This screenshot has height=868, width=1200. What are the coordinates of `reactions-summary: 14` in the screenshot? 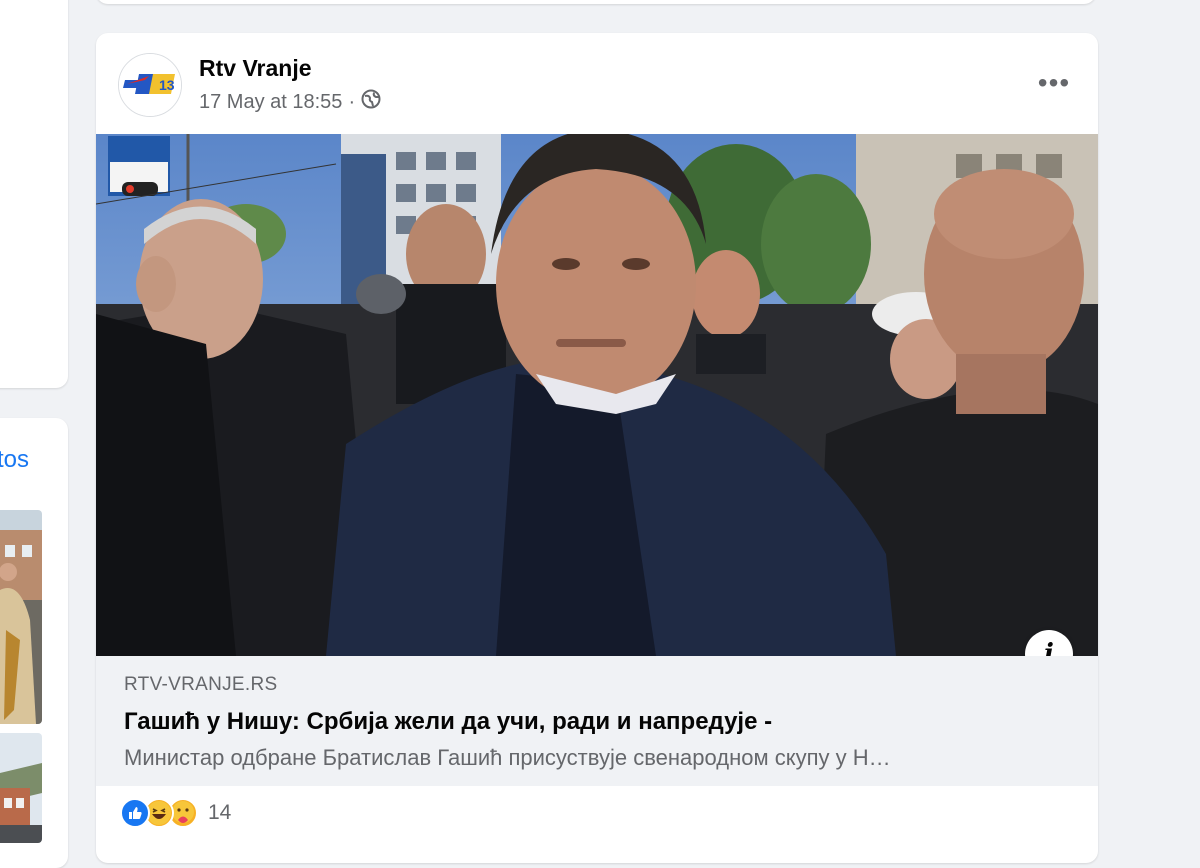 It's located at (175, 813).